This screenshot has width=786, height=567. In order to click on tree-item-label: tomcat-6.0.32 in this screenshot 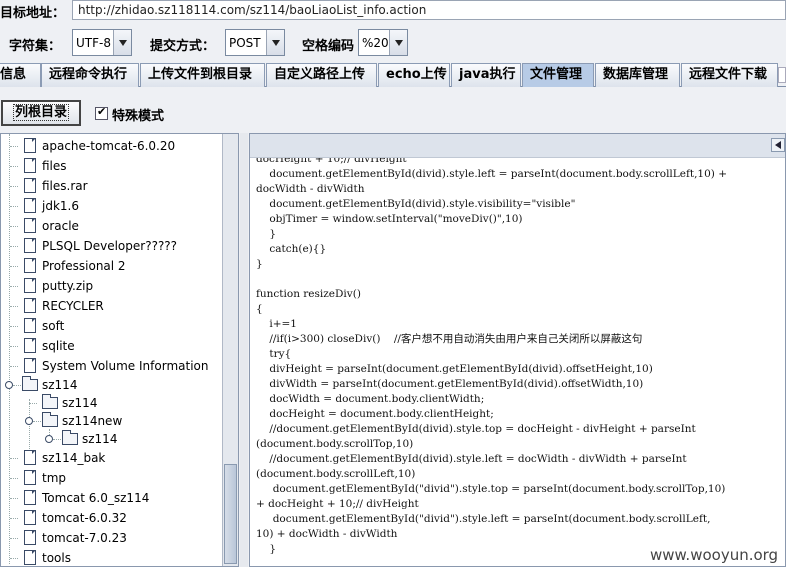, I will do `click(84, 518)`.